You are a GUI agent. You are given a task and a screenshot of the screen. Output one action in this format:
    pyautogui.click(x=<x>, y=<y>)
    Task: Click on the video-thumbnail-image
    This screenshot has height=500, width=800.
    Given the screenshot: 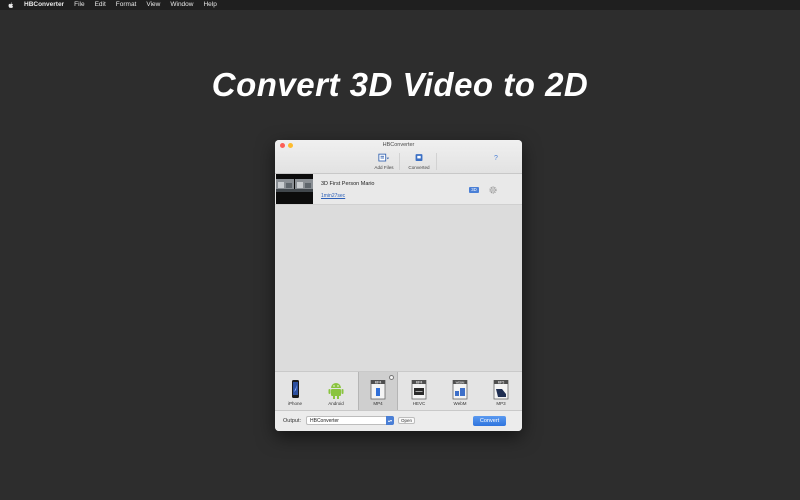 What is the action you would take?
    pyautogui.click(x=294, y=189)
    